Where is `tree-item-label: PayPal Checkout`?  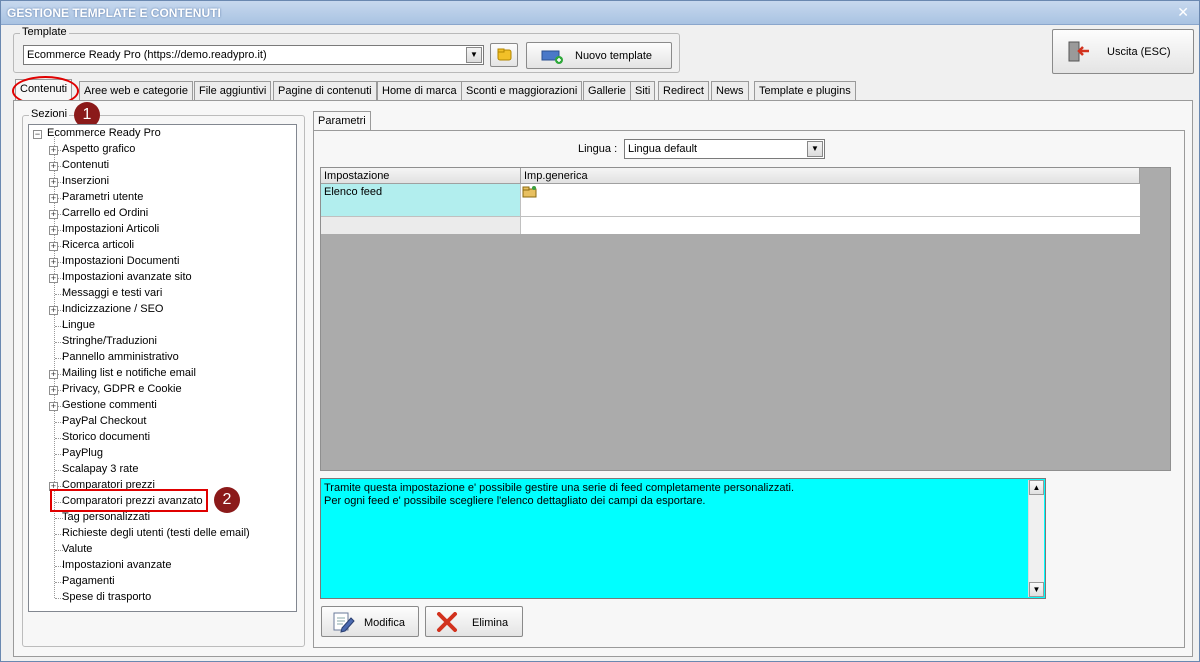
tree-item-label: PayPal Checkout is located at coordinates (104, 421).